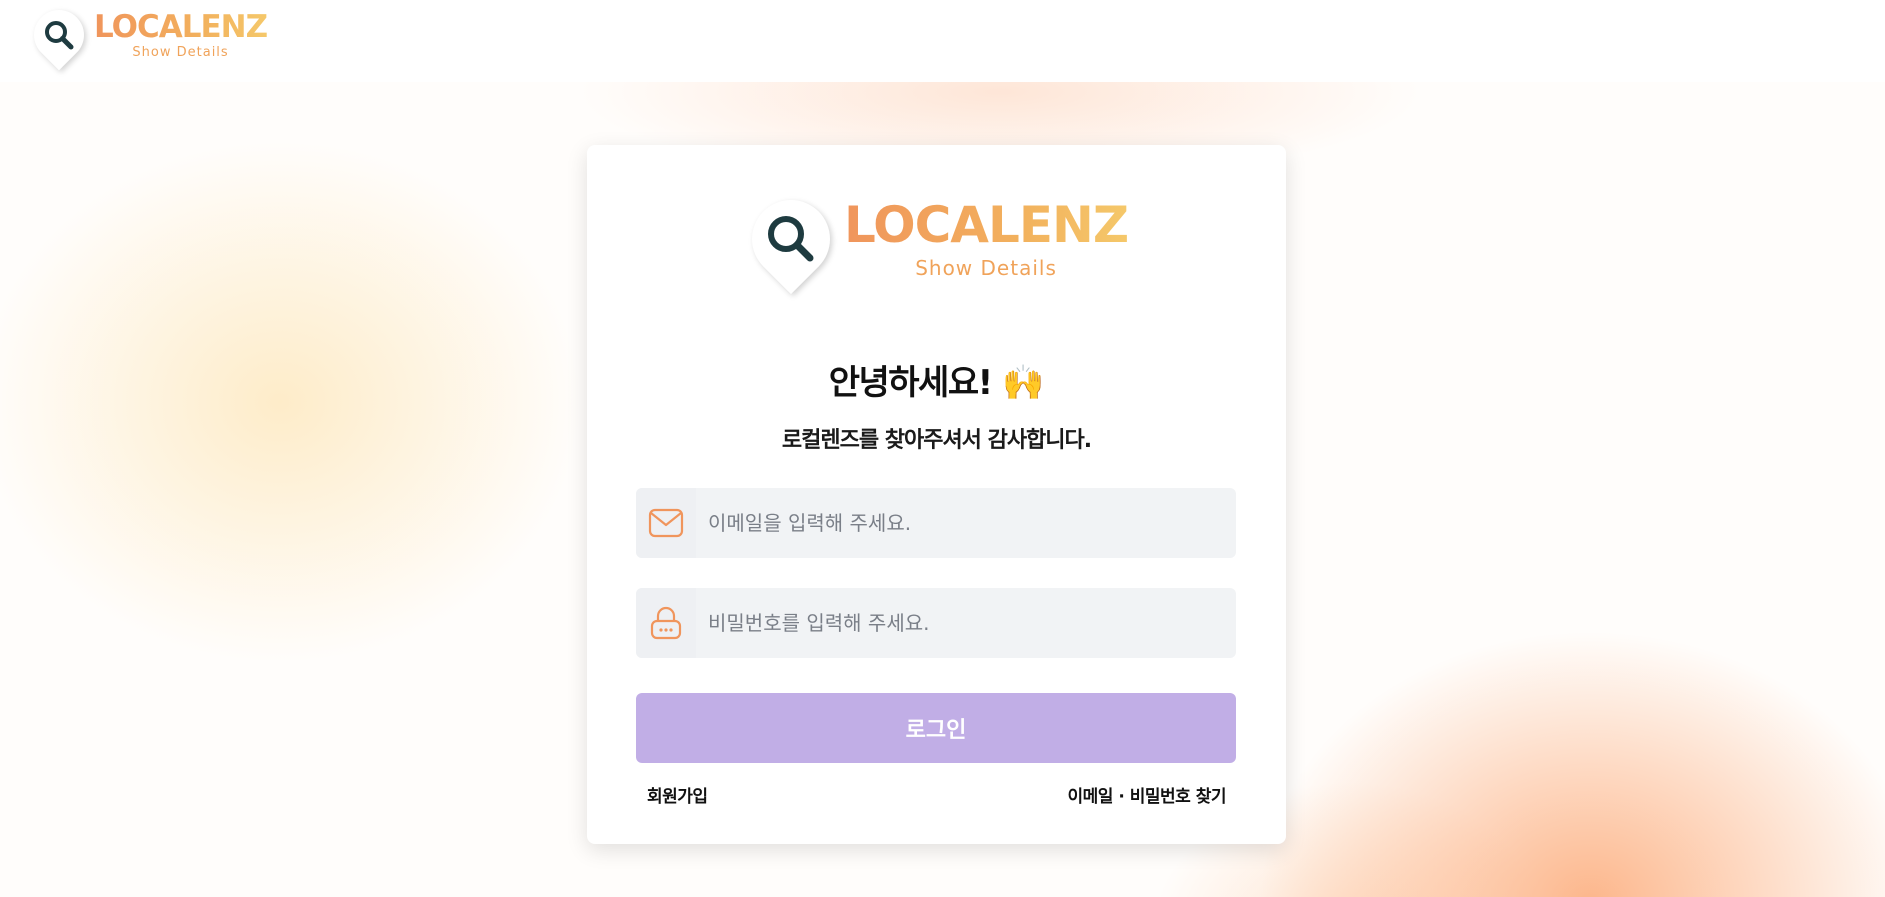 The width and height of the screenshot is (1885, 897). Describe the element at coordinates (1023, 383) in the screenshot. I see `raising-hands-icon: 🙌` at that location.